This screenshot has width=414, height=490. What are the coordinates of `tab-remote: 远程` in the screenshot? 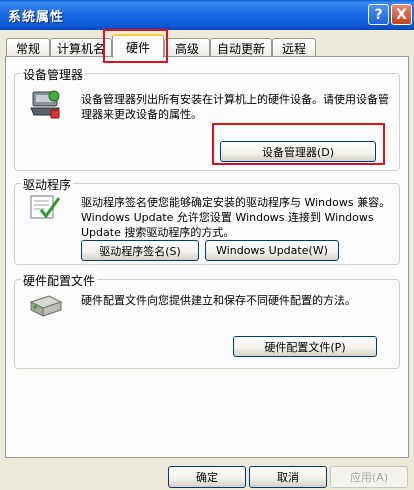 It's located at (294, 47).